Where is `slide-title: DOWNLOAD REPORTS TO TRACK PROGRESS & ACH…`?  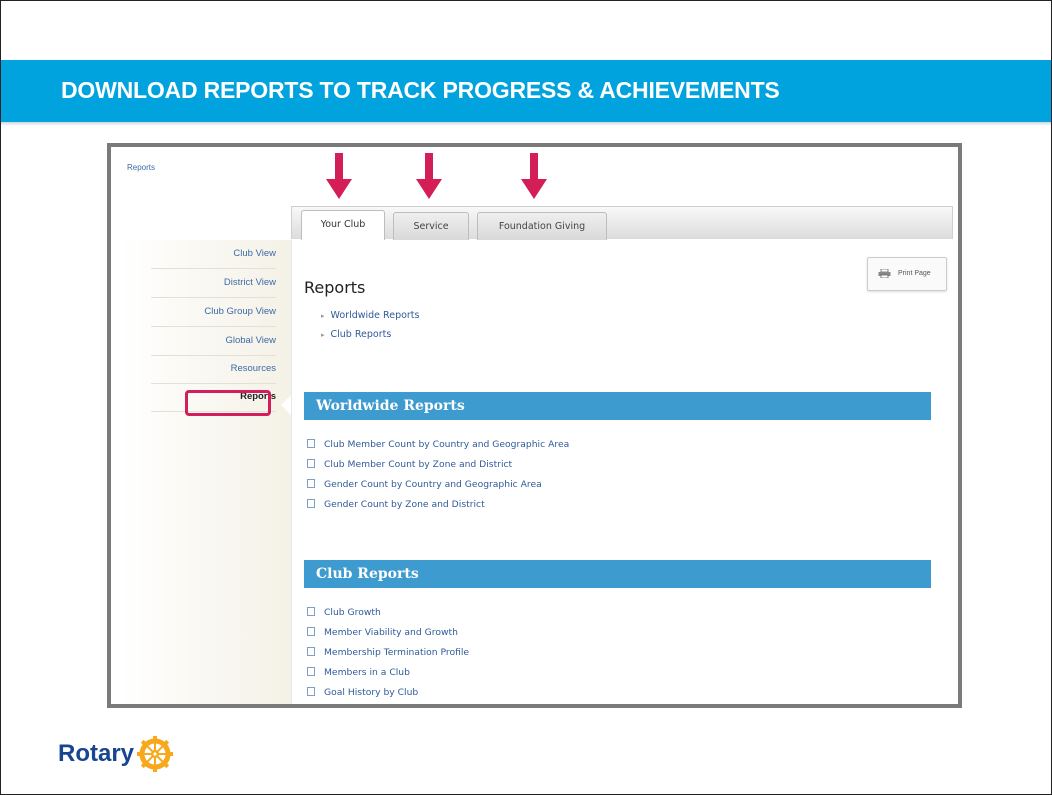
slide-title: DOWNLOAD REPORTS TO TRACK PROGRESS & ACH… is located at coordinates (420, 90).